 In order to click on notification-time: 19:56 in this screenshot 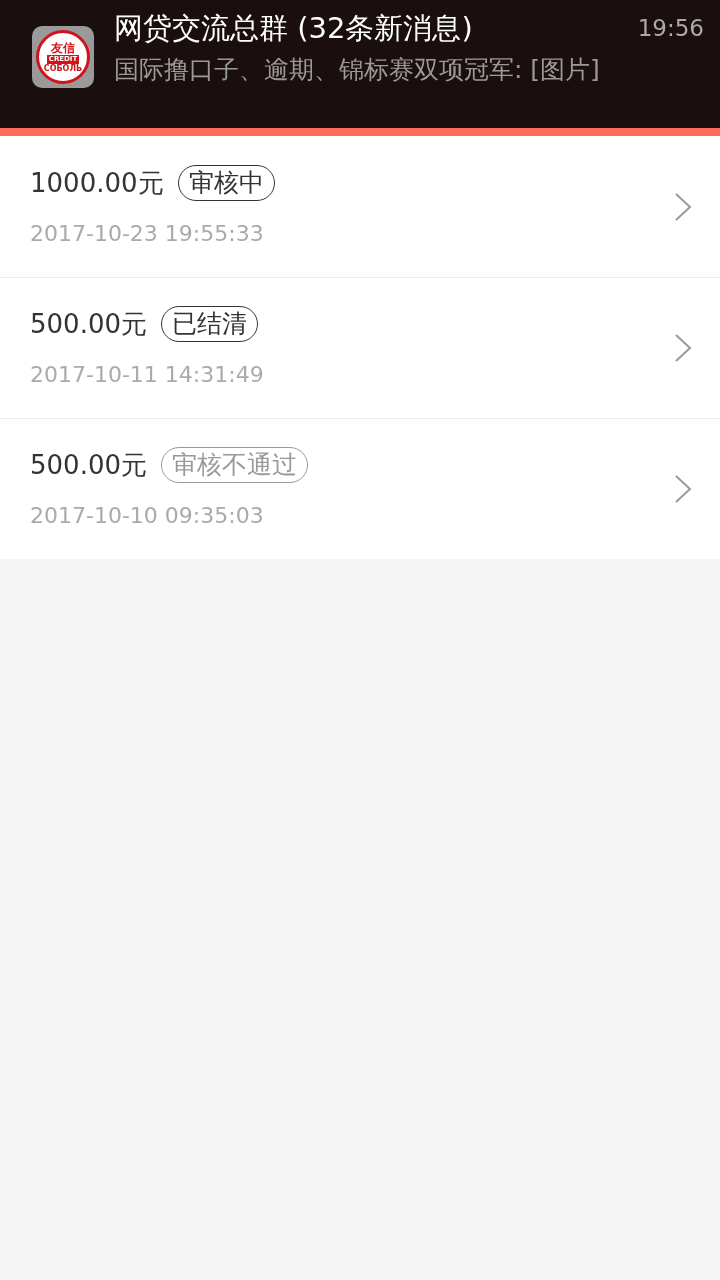, I will do `click(670, 28)`.